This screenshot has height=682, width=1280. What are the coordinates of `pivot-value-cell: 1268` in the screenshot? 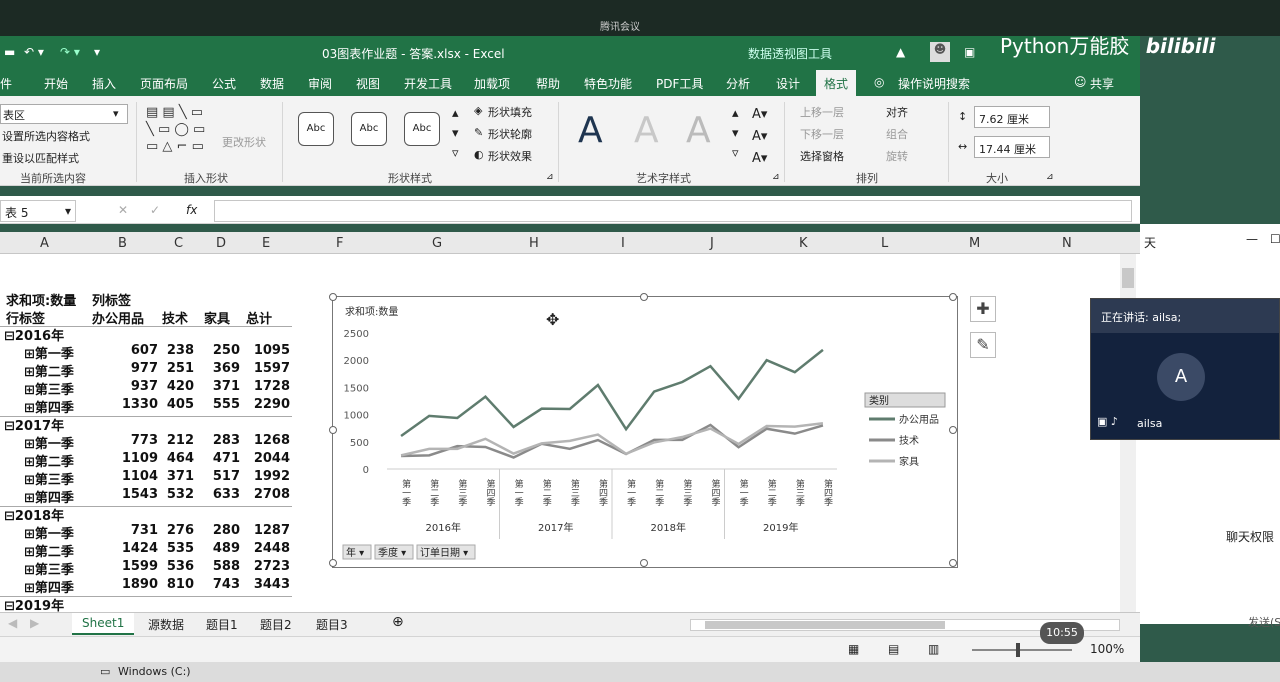 It's located at (268, 440).